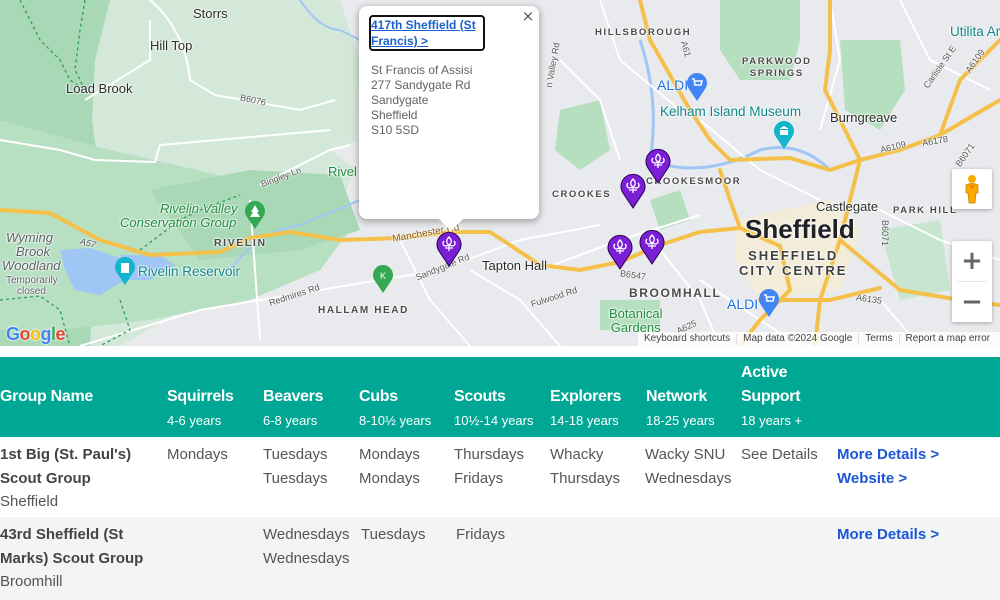  What do you see at coordinates (772, 420) in the screenshot?
I see `column-age: 18 years +` at bounding box center [772, 420].